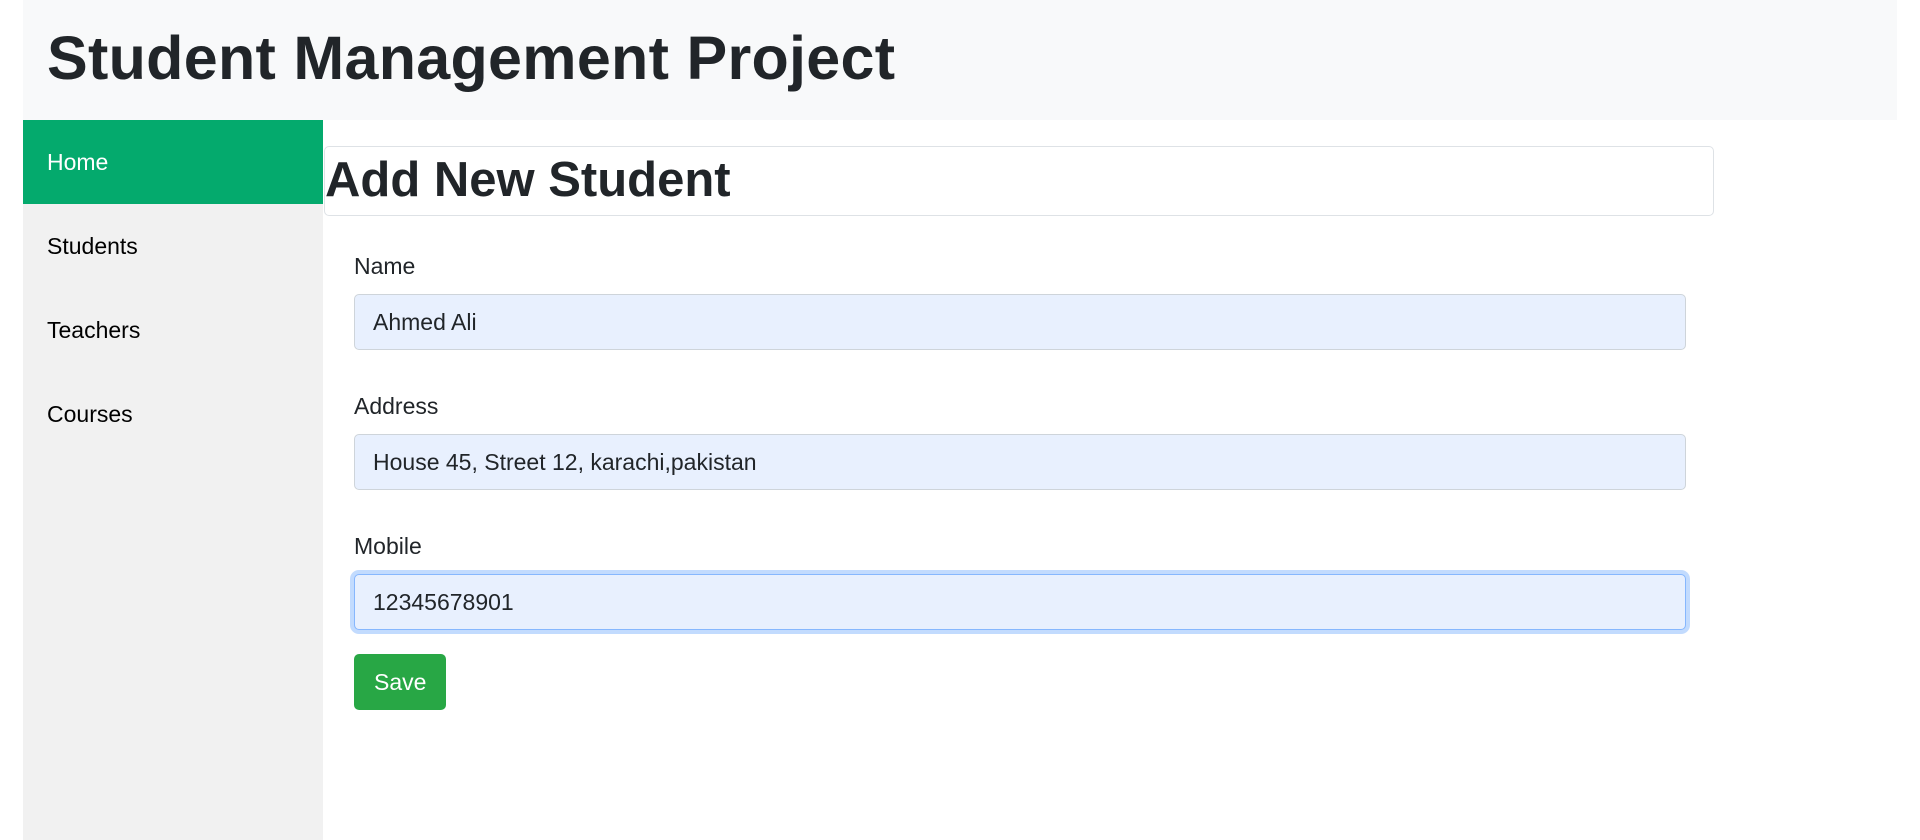  What do you see at coordinates (388, 546) in the screenshot?
I see `mobile-label: Mobile` at bounding box center [388, 546].